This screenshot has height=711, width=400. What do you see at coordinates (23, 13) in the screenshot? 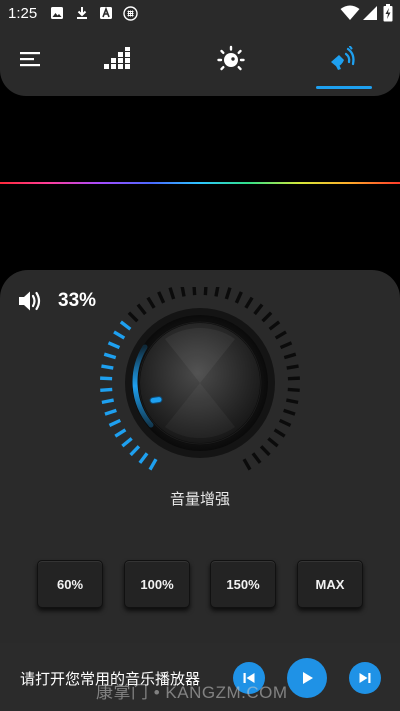
I see `status-time: 1:25` at bounding box center [23, 13].